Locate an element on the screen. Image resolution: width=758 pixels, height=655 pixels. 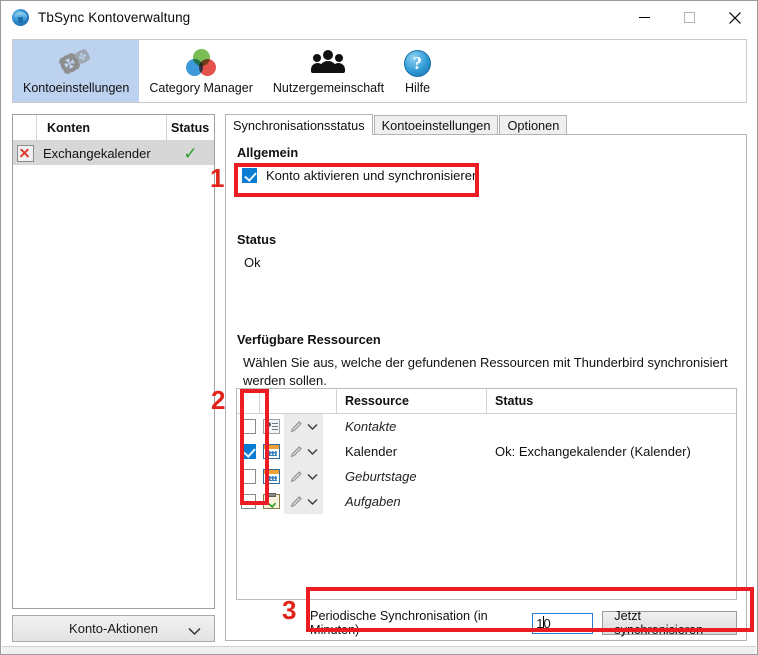
account-row-exchangekalender: Exchangekalender ✓ is located at coordinates (113, 153).